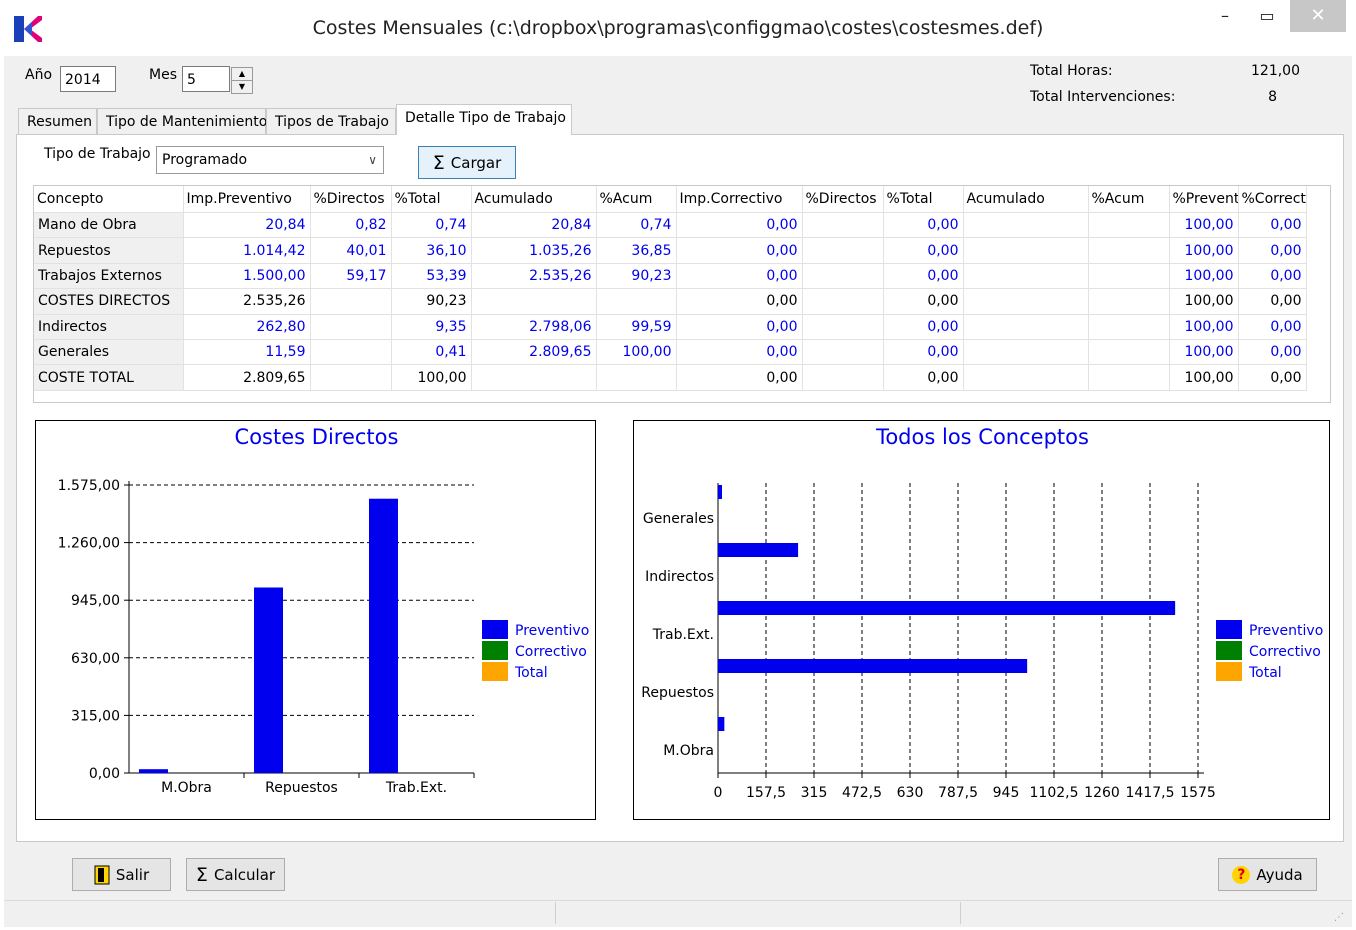 The width and height of the screenshot is (1356, 930). What do you see at coordinates (109, 301) in the screenshot?
I see `row-concept-cell: COSTES DIRECTOS` at bounding box center [109, 301].